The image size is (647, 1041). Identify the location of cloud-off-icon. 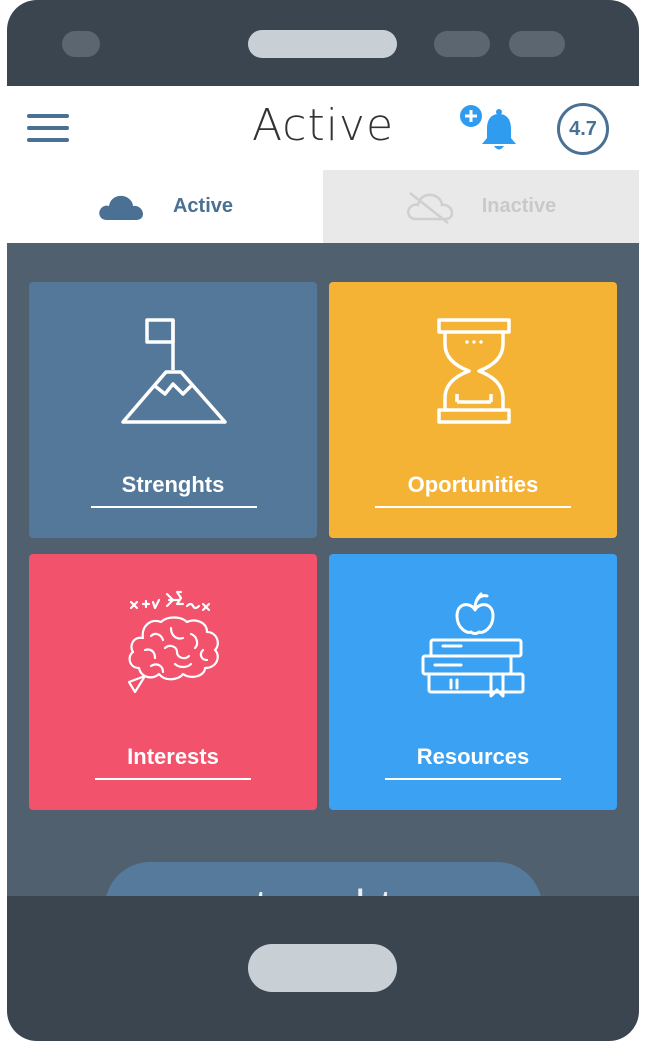
(430, 207).